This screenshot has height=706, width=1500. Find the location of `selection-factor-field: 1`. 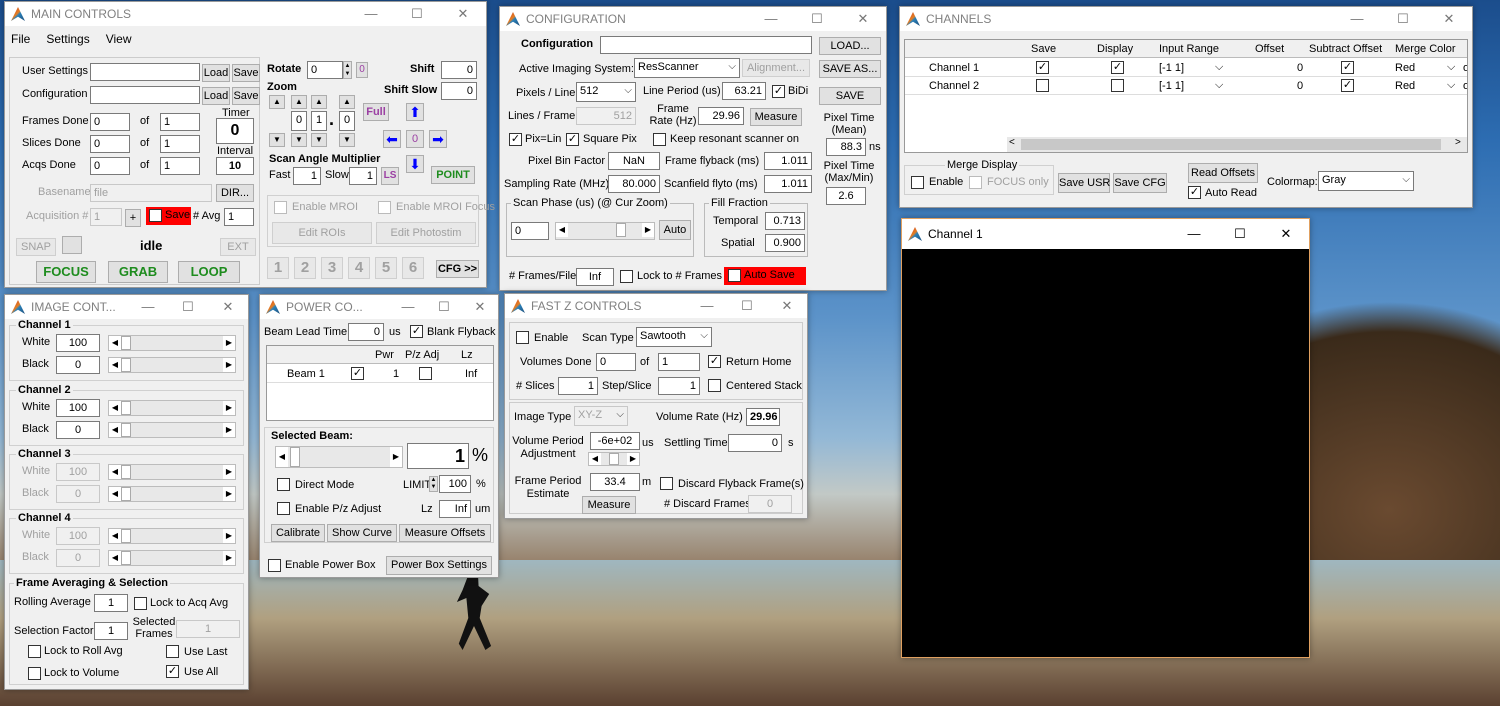

selection-factor-field: 1 is located at coordinates (111, 631).